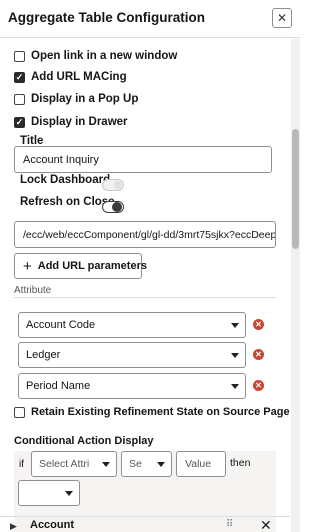 This screenshot has height=532, width=320. What do you see at coordinates (79, 122) in the screenshot?
I see `option-label: Display in Drawer` at bounding box center [79, 122].